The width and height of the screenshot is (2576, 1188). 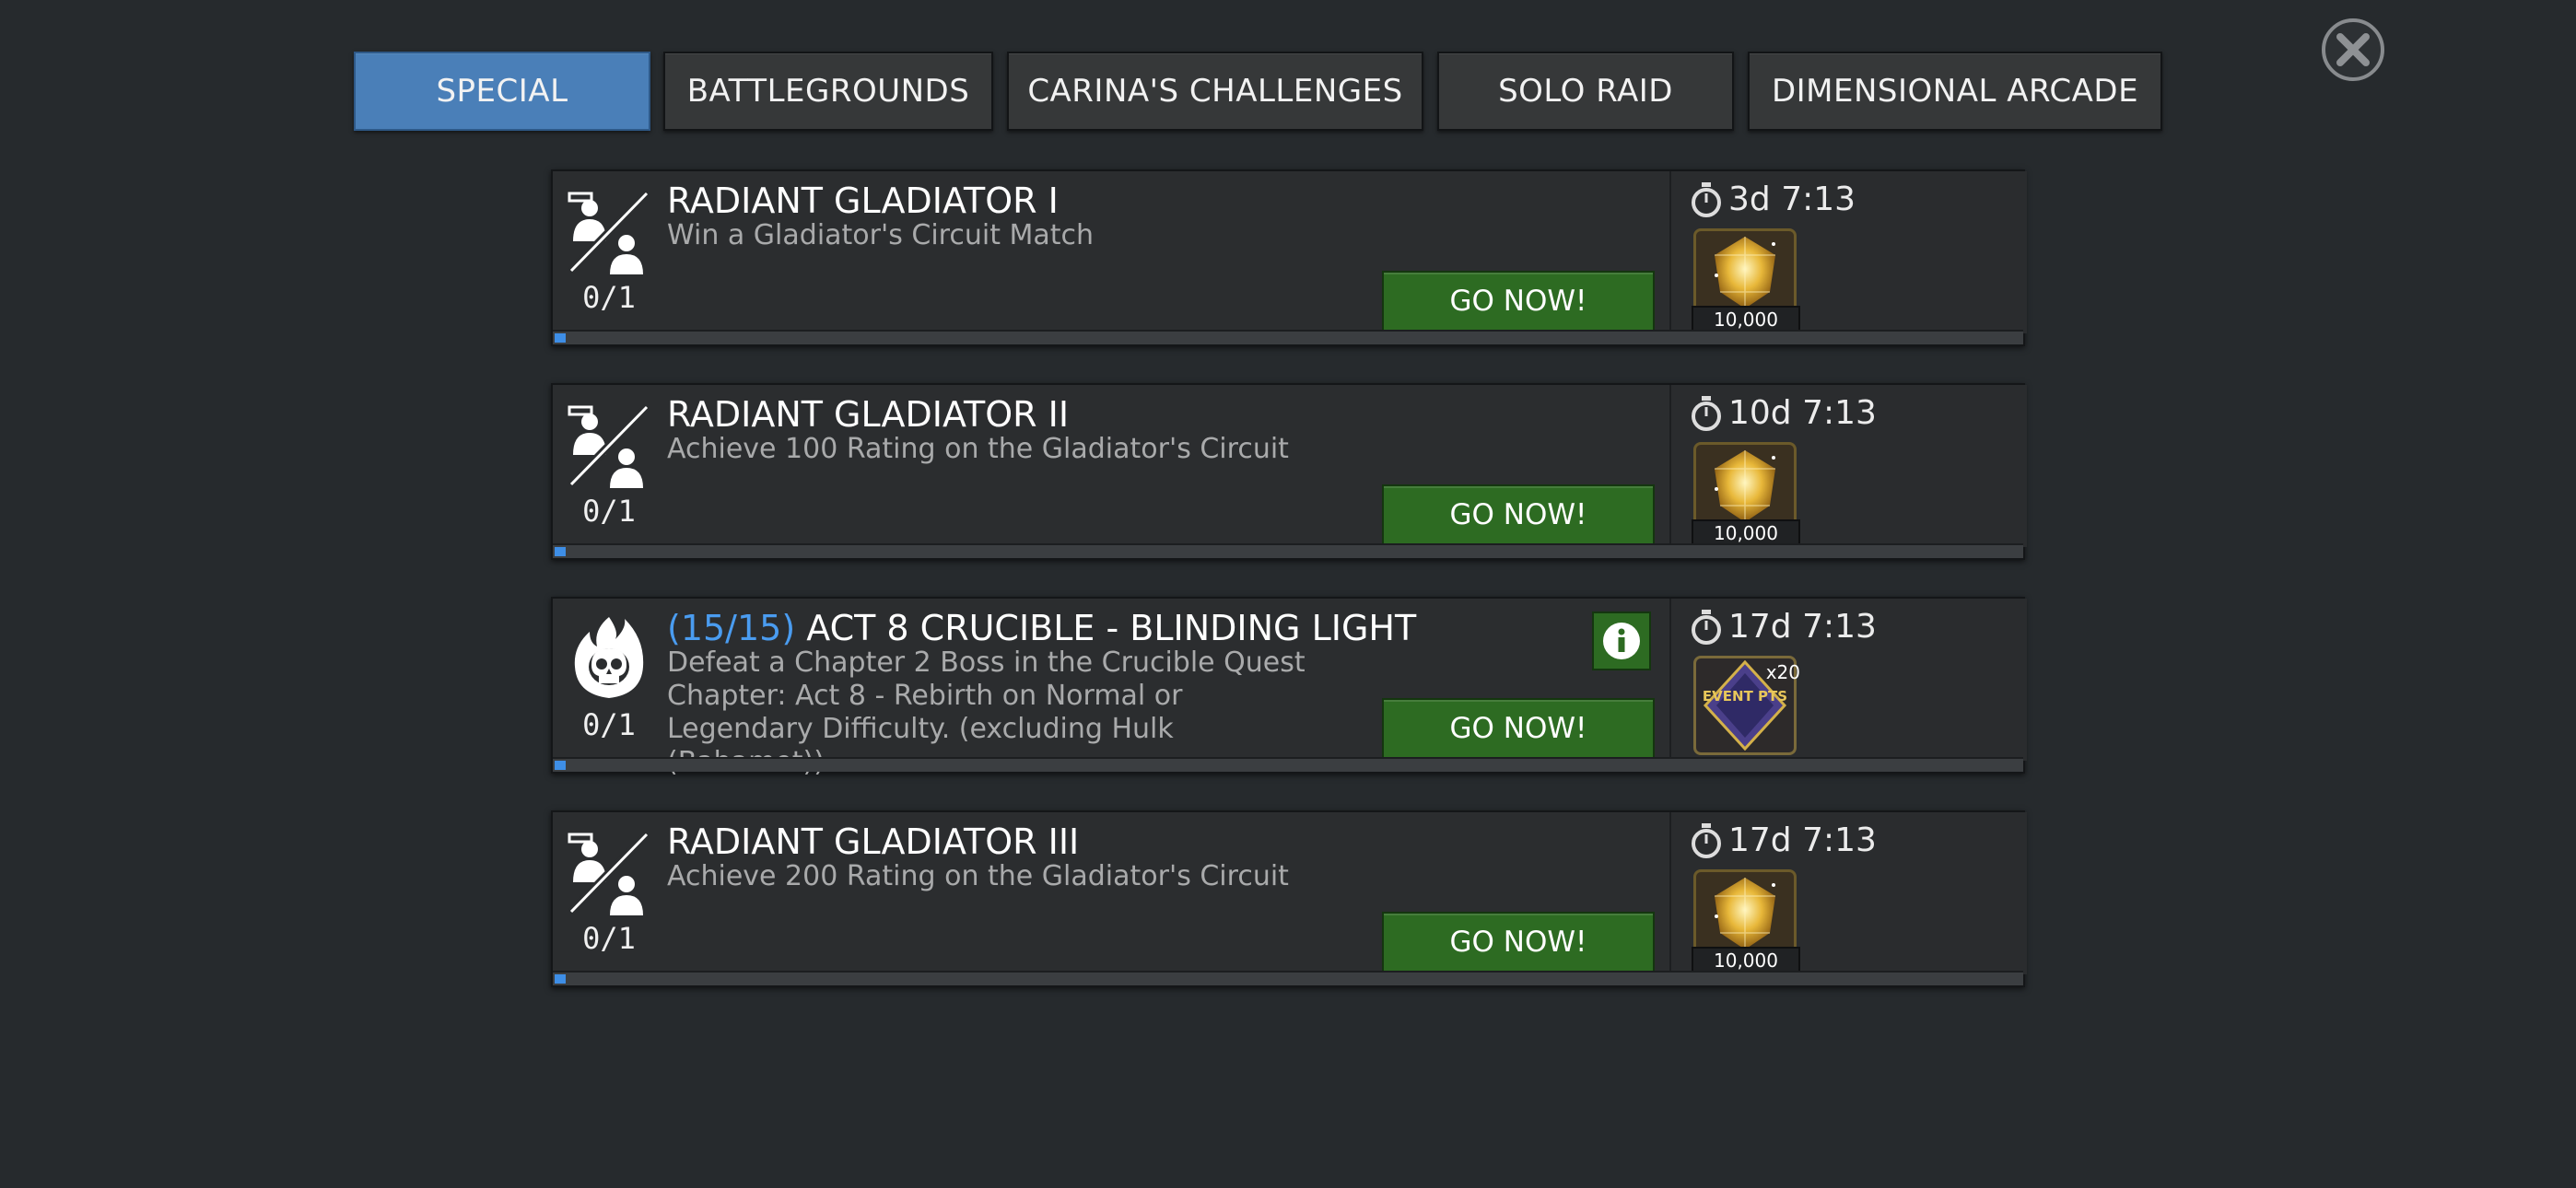 What do you see at coordinates (1955, 91) in the screenshot?
I see `tab-dimensional-arcade: DIMENSIONAL ARCADE` at bounding box center [1955, 91].